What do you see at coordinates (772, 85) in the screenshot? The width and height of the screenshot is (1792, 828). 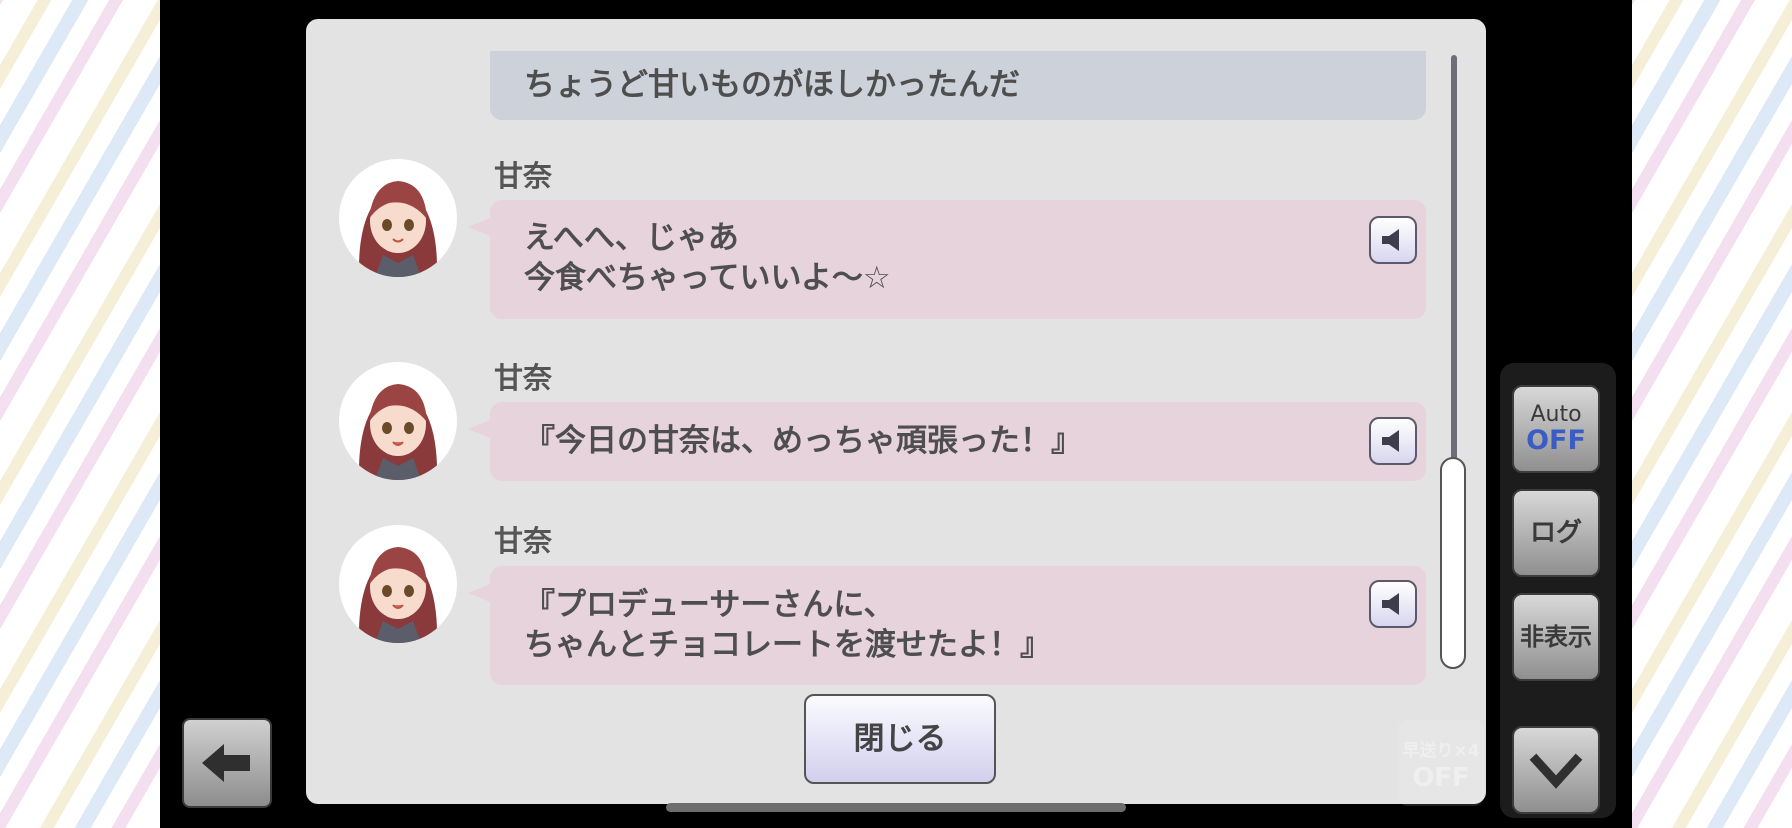 I see `log-line: ちょうど甘いものがほしかったんだ` at bounding box center [772, 85].